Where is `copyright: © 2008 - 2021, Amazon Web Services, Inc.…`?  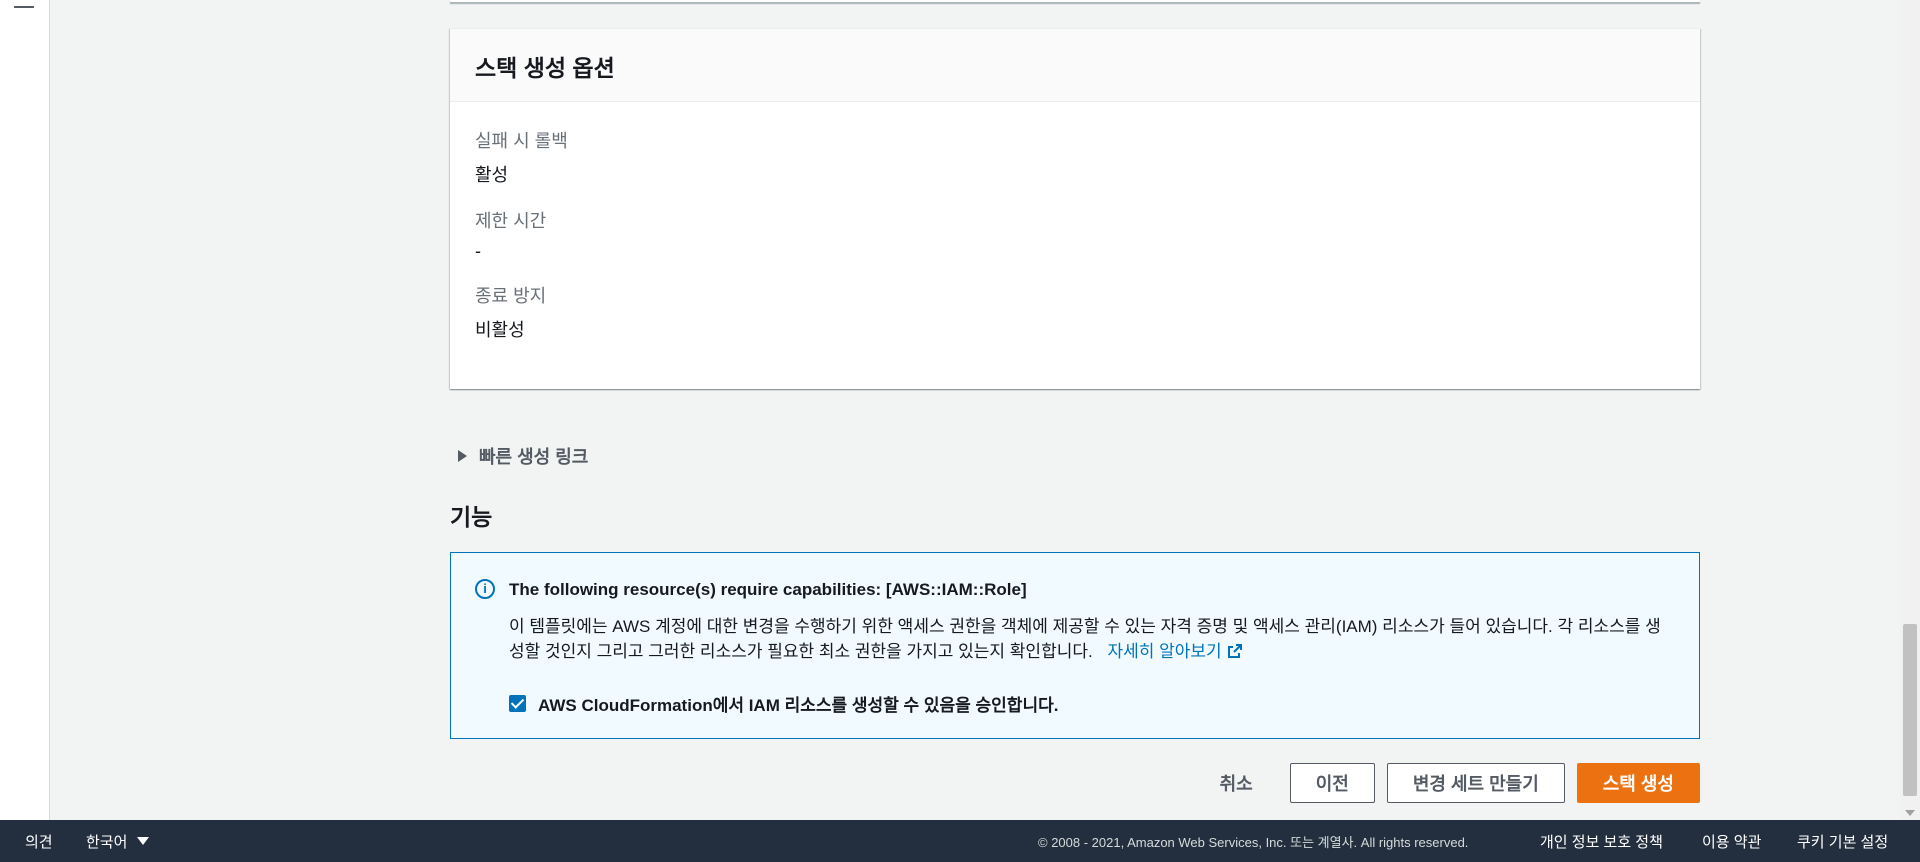 copyright: © 2008 - 2021, Amazon Web Services, Inc.… is located at coordinates (1253, 842).